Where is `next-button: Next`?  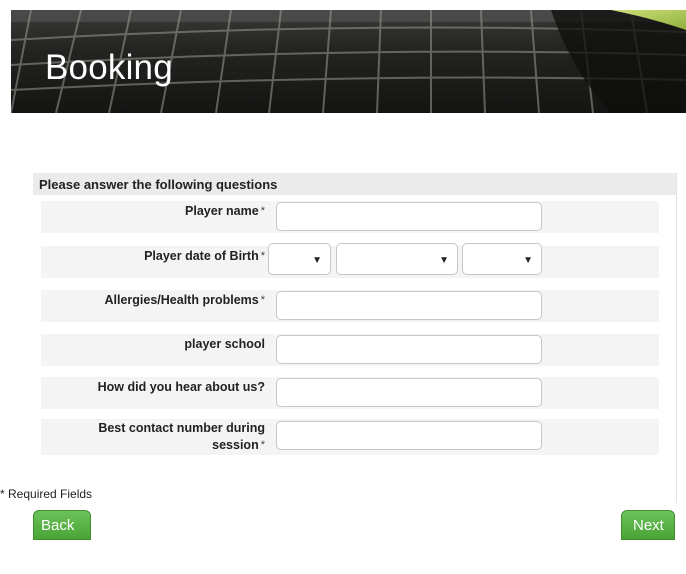
next-button: Next is located at coordinates (648, 525).